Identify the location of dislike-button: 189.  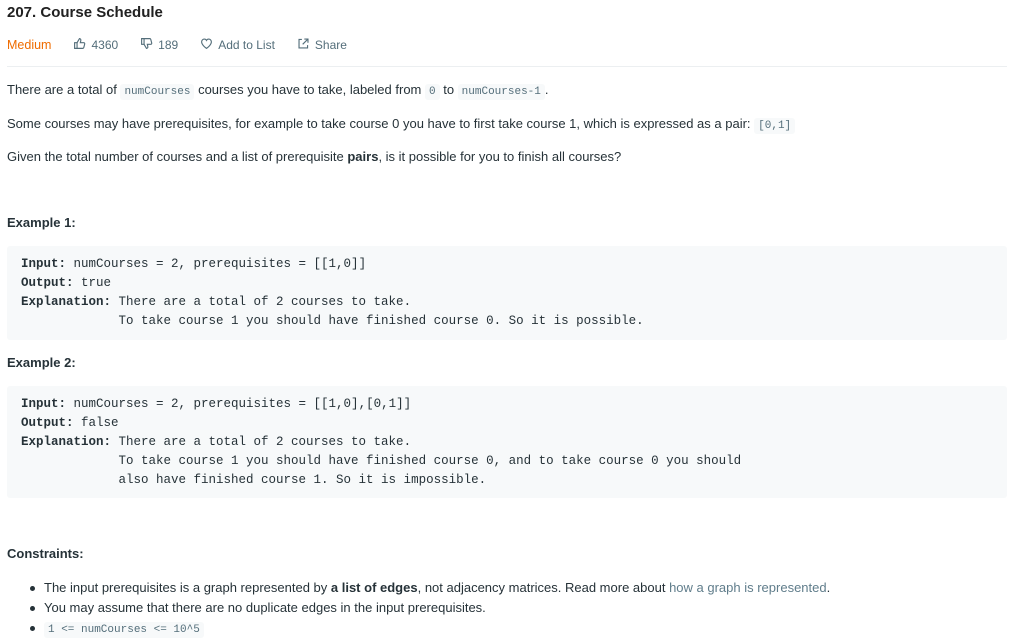
(159, 45).